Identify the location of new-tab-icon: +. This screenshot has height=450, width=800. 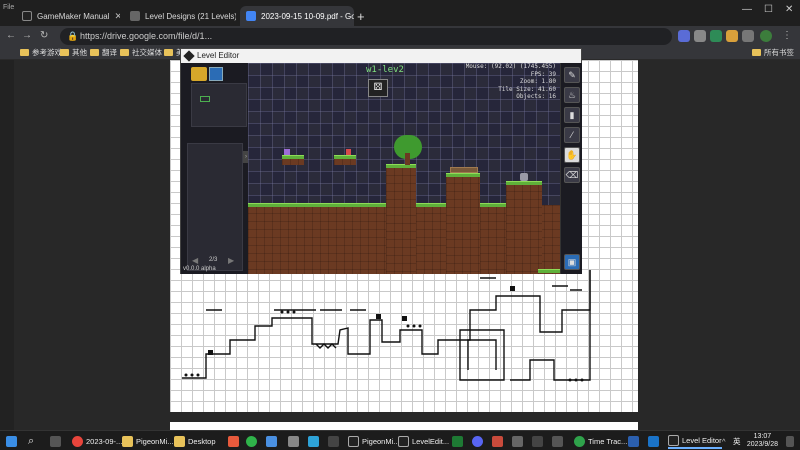
(361, 16).